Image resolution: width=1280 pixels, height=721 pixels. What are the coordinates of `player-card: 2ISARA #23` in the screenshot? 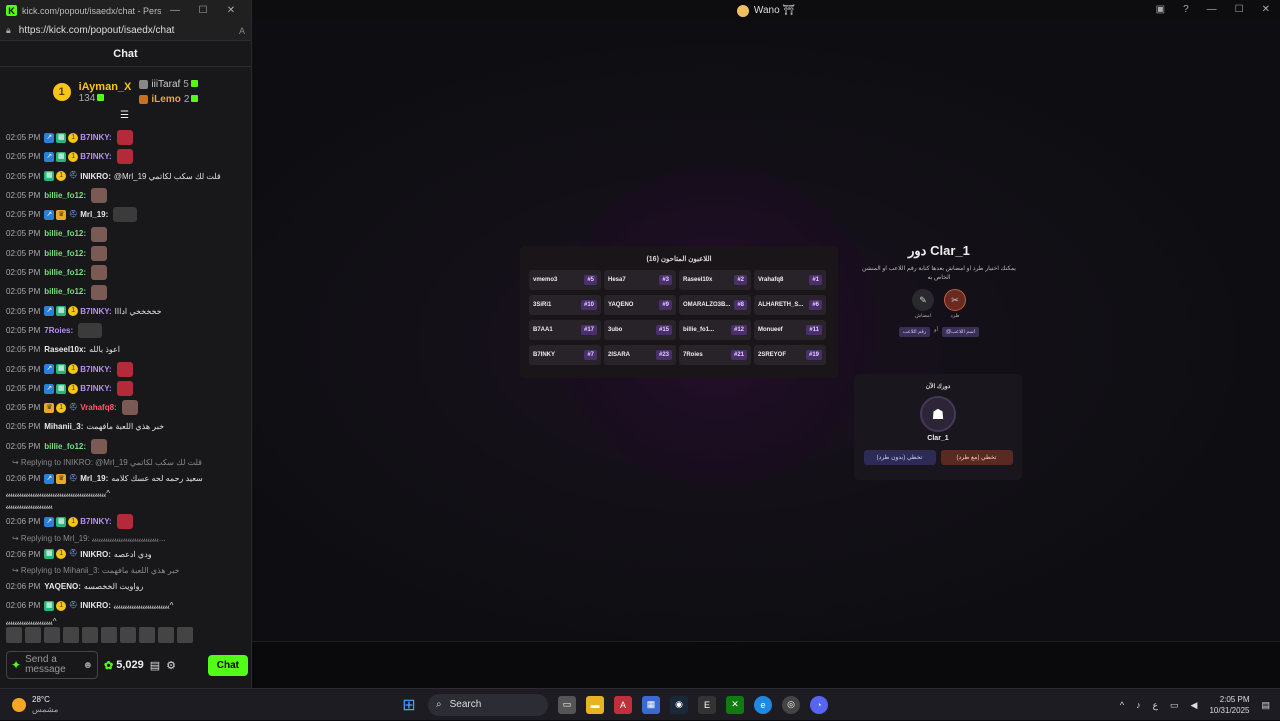 It's located at (640, 355).